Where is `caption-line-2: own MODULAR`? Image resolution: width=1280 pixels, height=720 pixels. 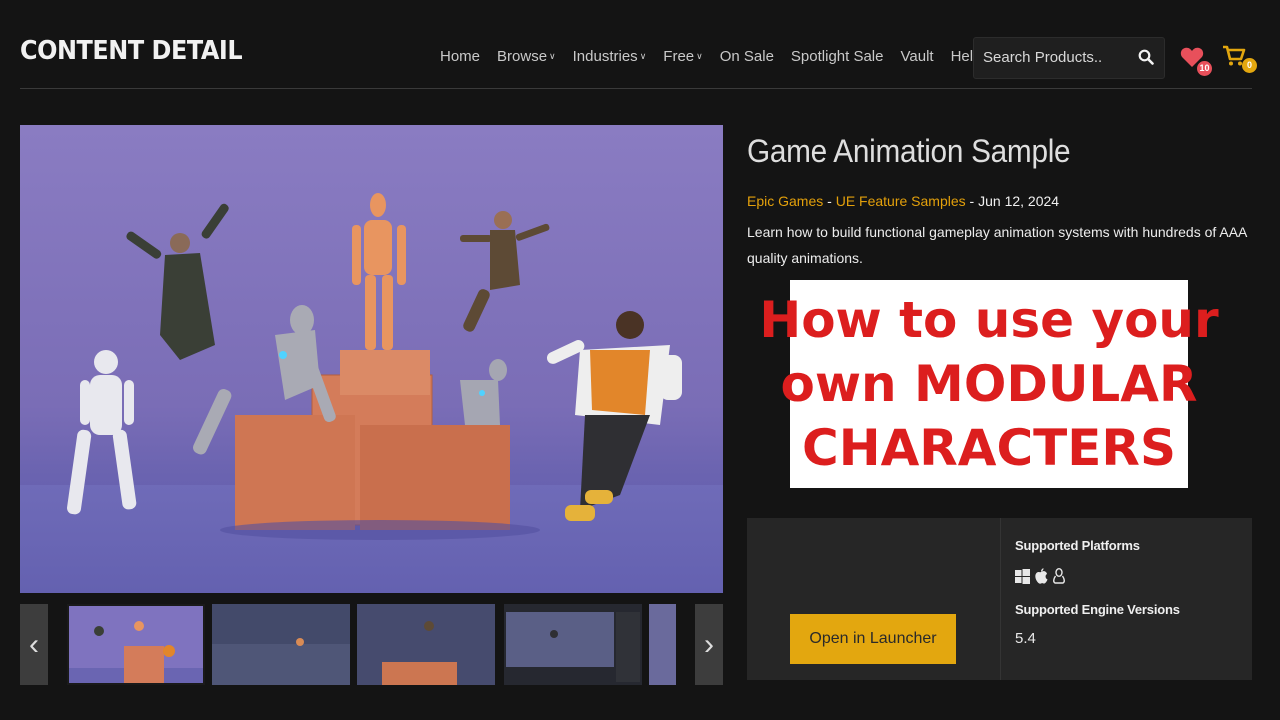 caption-line-2: own MODULAR is located at coordinates (989, 384).